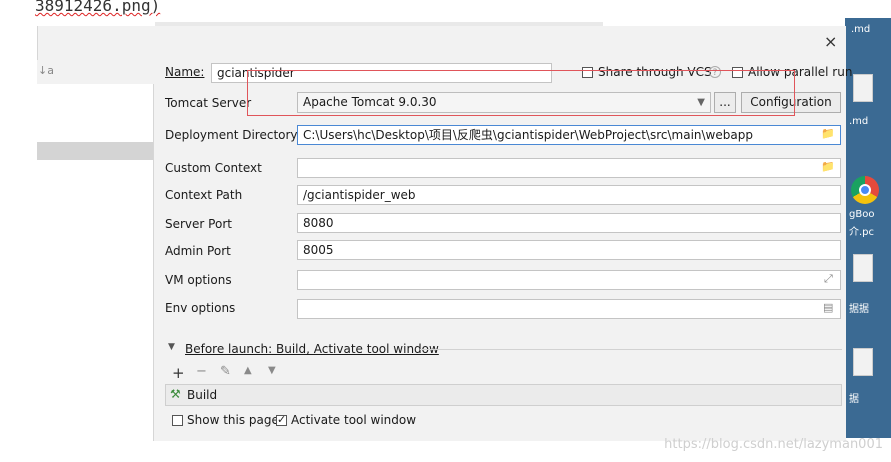 The height and width of the screenshot is (462, 891). Describe the element at coordinates (569, 223) in the screenshot. I see `server-port-input: 8080` at that location.